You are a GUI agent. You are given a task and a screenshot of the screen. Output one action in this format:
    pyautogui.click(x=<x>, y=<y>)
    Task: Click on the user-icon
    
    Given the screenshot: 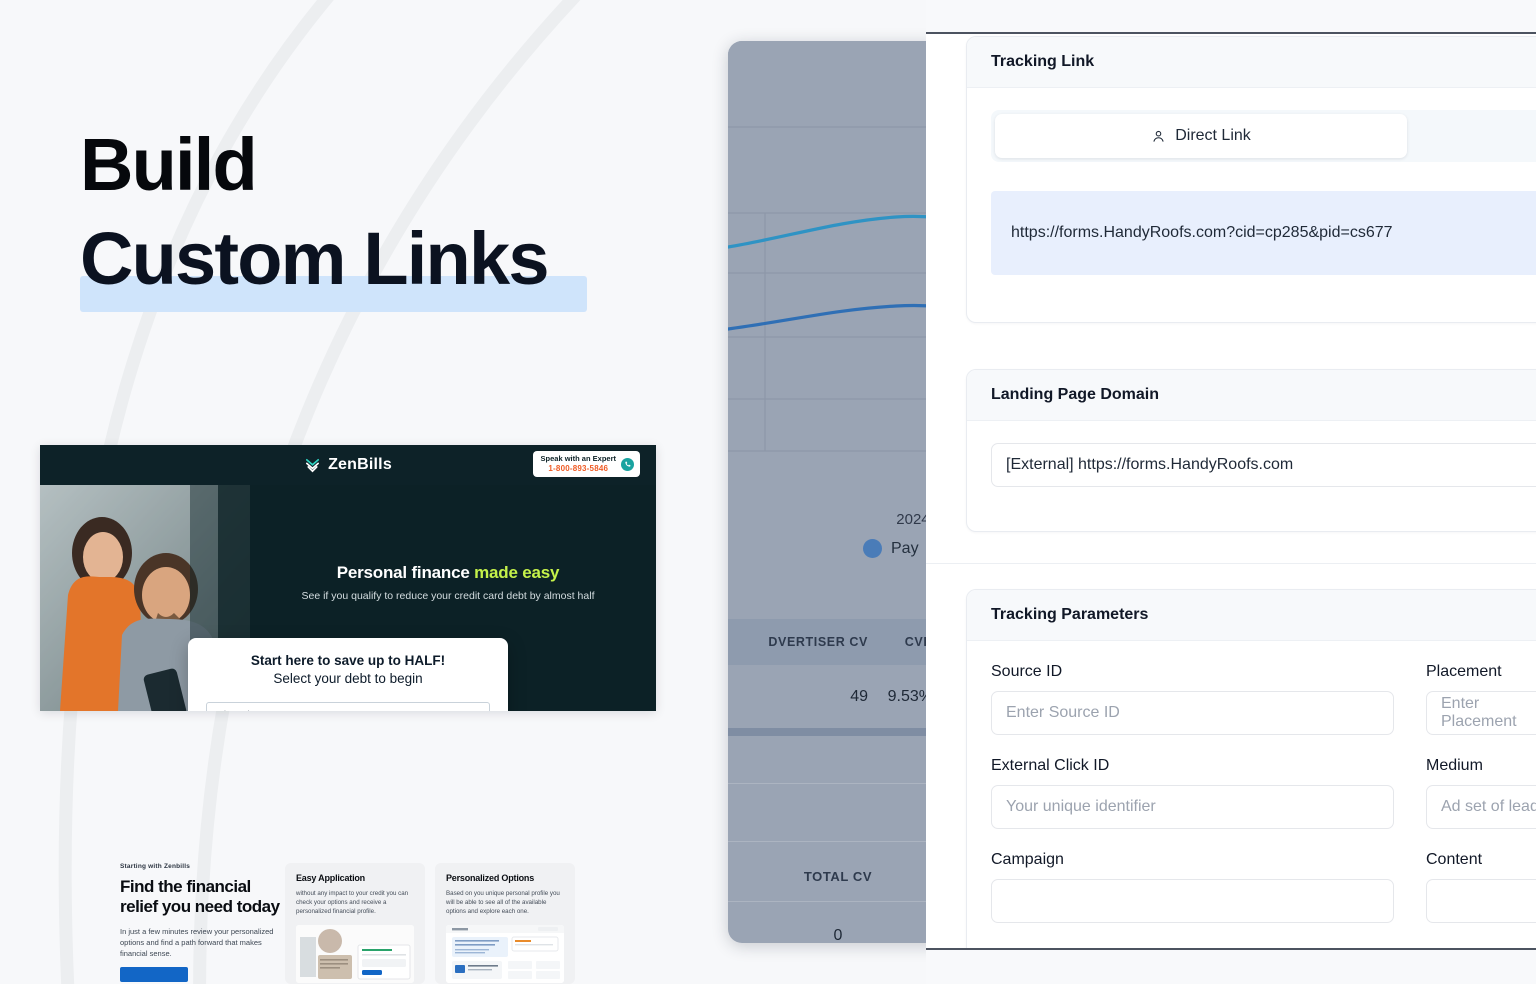 What is the action you would take?
    pyautogui.click(x=1158, y=136)
    